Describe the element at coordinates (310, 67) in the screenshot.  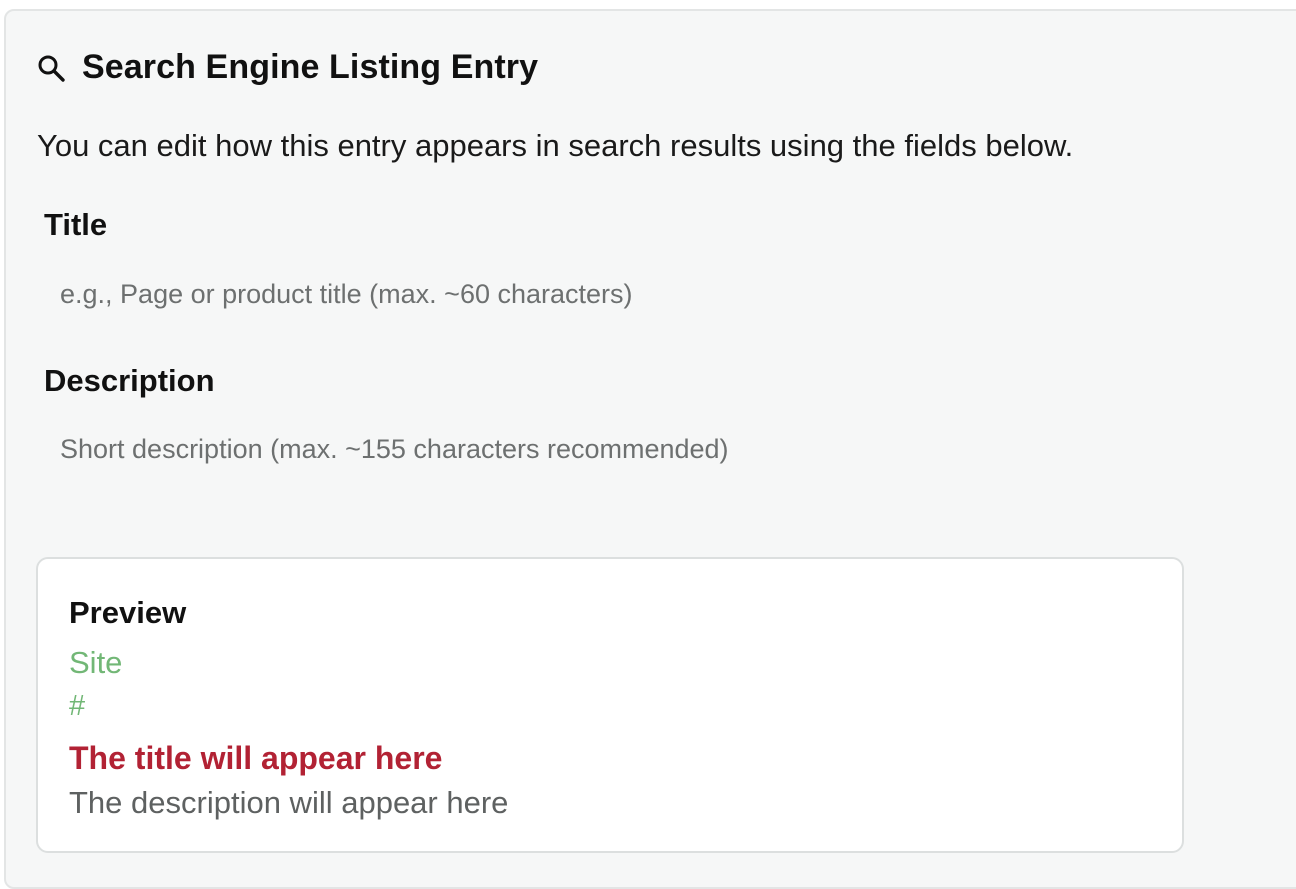
I see `section-title: Search Engine Listing Entry` at that location.